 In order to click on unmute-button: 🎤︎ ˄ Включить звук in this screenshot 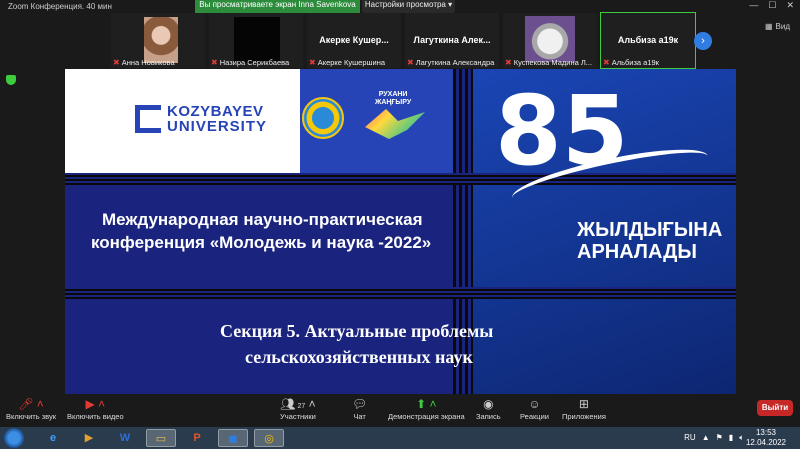, I will do `click(31, 408)`.